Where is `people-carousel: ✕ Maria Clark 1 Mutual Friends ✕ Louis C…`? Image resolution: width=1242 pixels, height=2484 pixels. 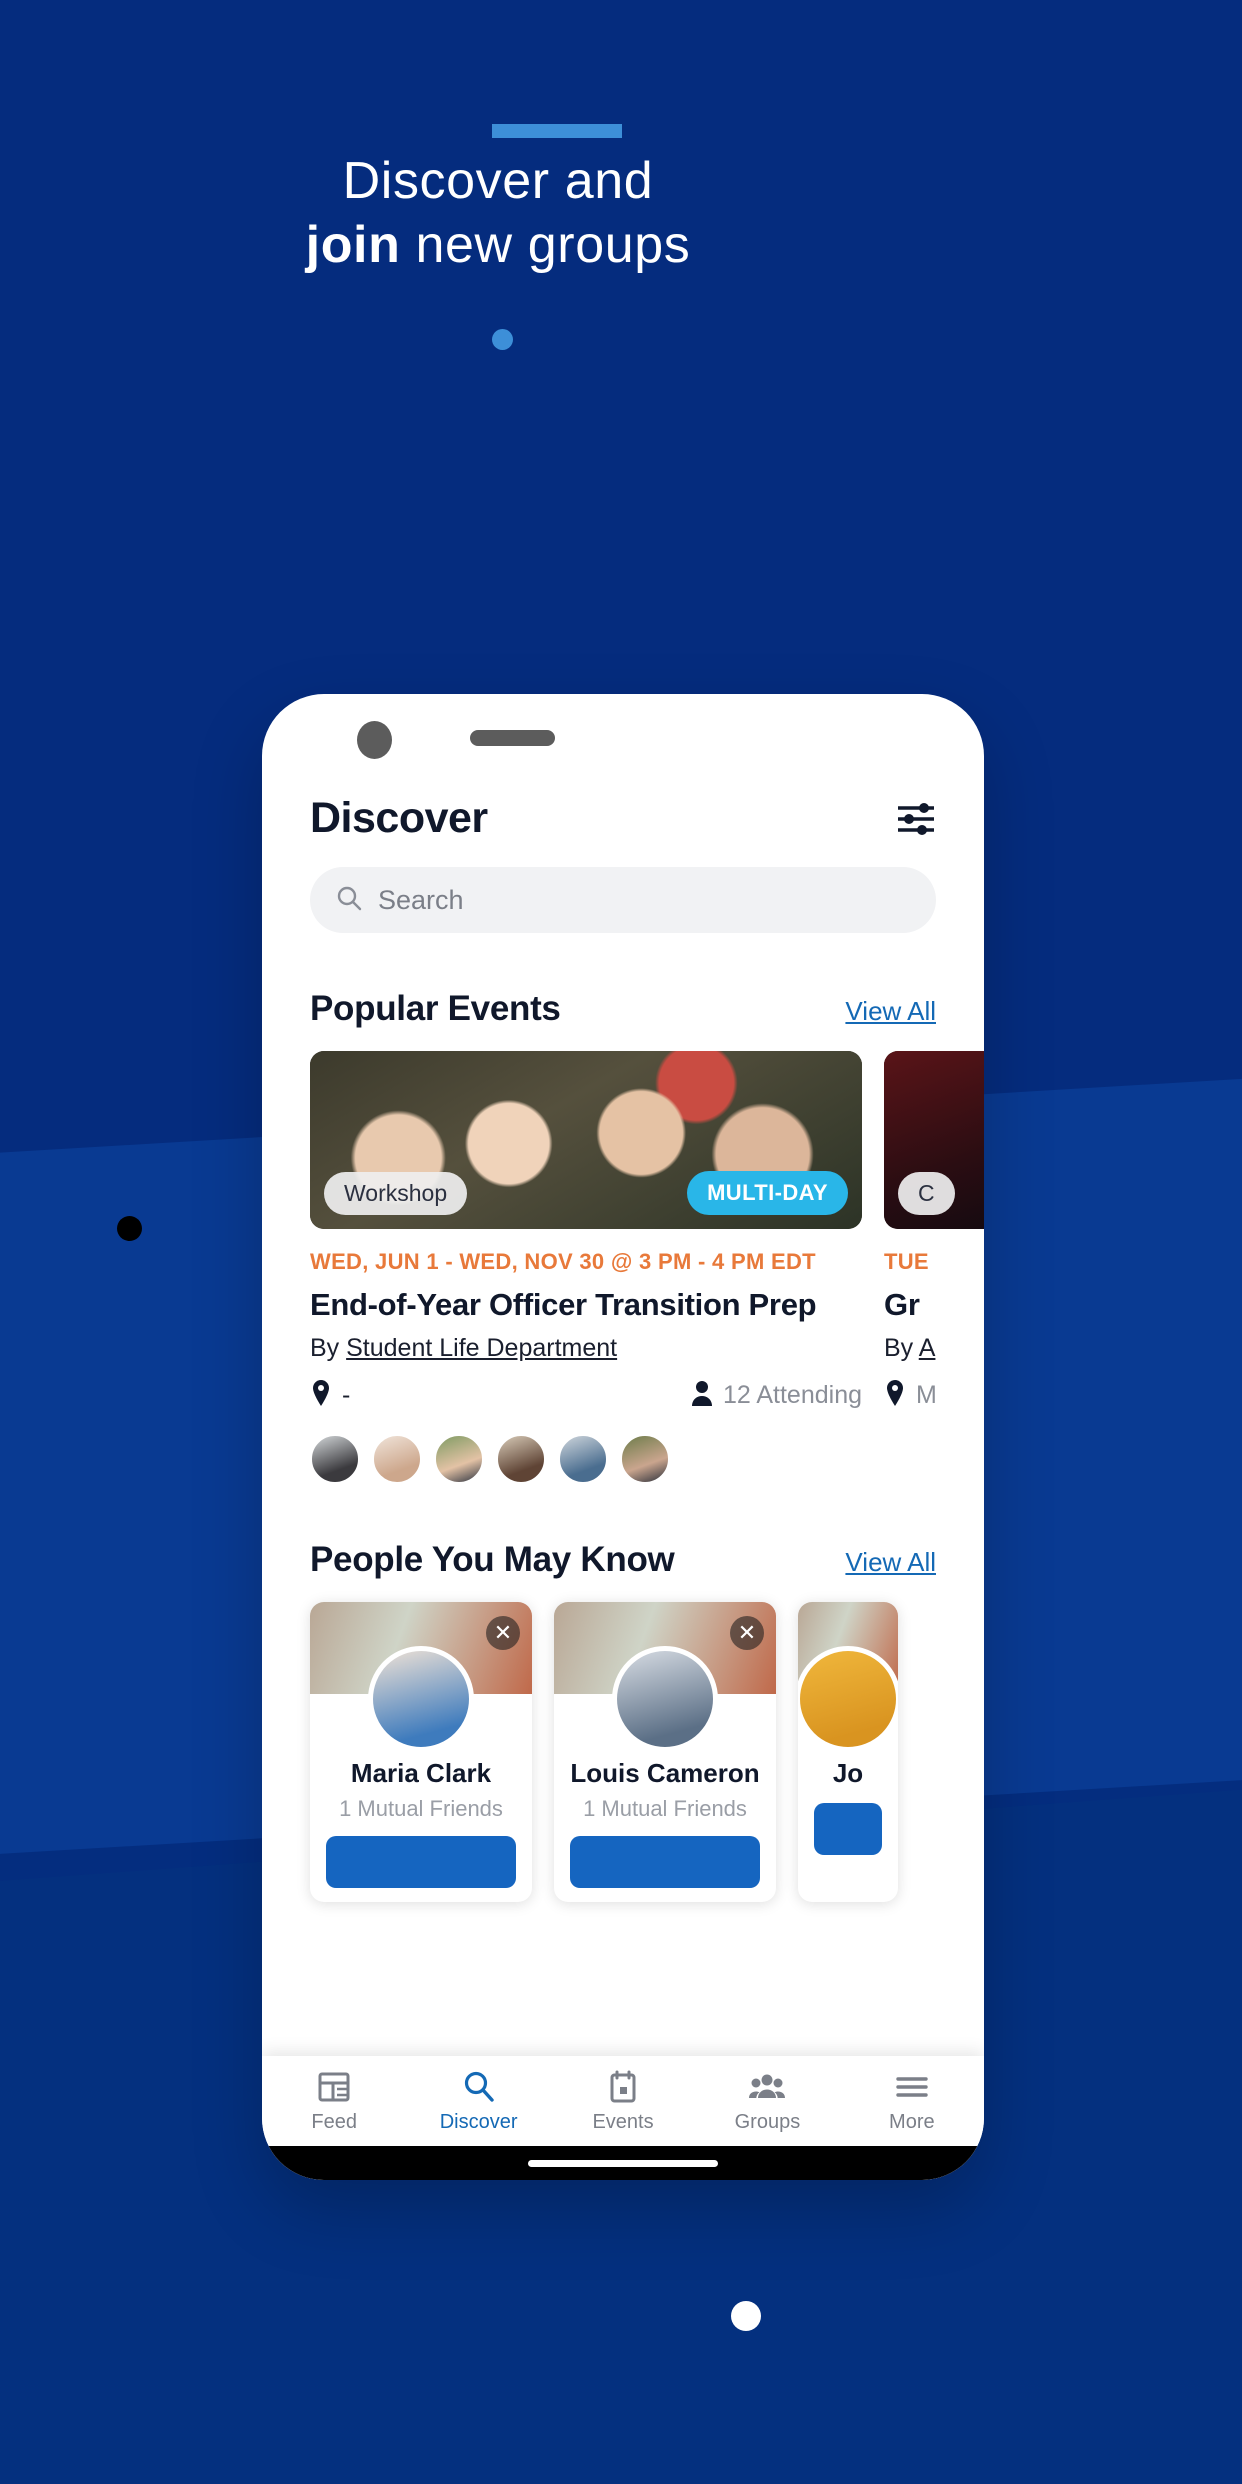 people-carousel: ✕ Maria Clark 1 Mutual Friends ✕ Louis C… is located at coordinates (623, 1752).